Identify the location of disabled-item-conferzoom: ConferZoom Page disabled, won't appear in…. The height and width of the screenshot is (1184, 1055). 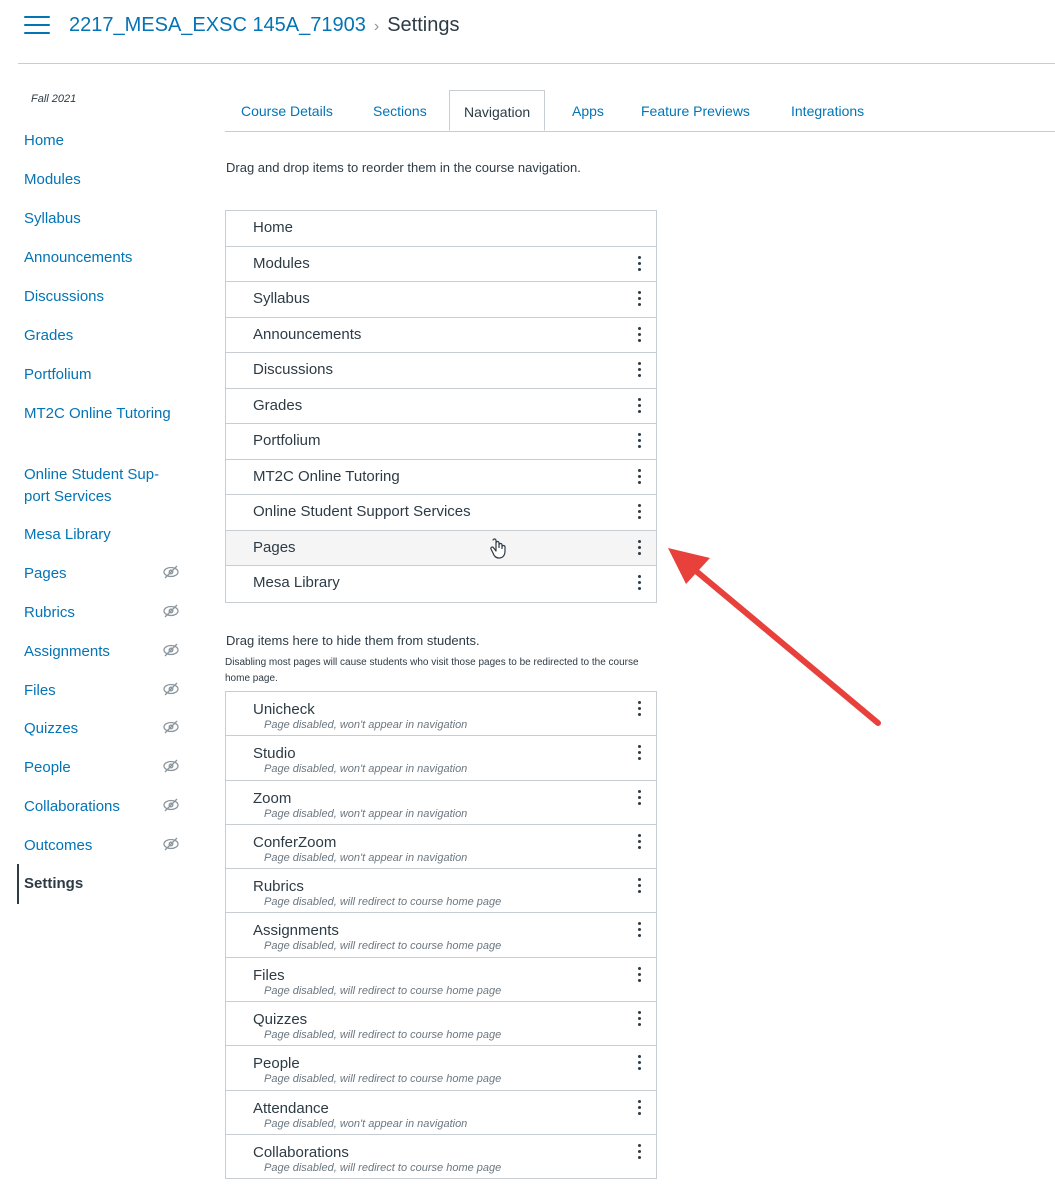
(441, 847).